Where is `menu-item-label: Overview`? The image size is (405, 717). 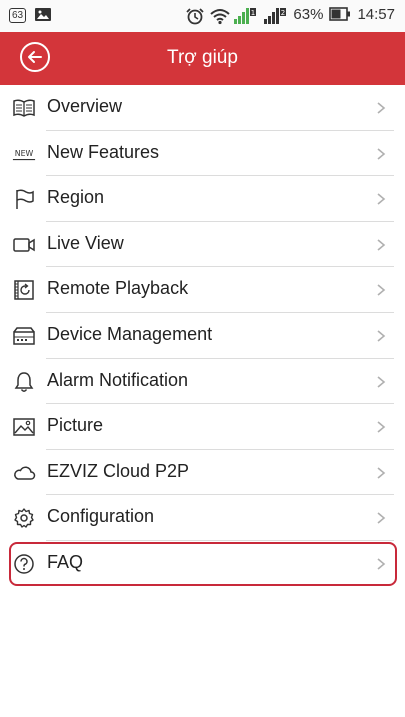 menu-item-label: Overview is located at coordinates (85, 106).